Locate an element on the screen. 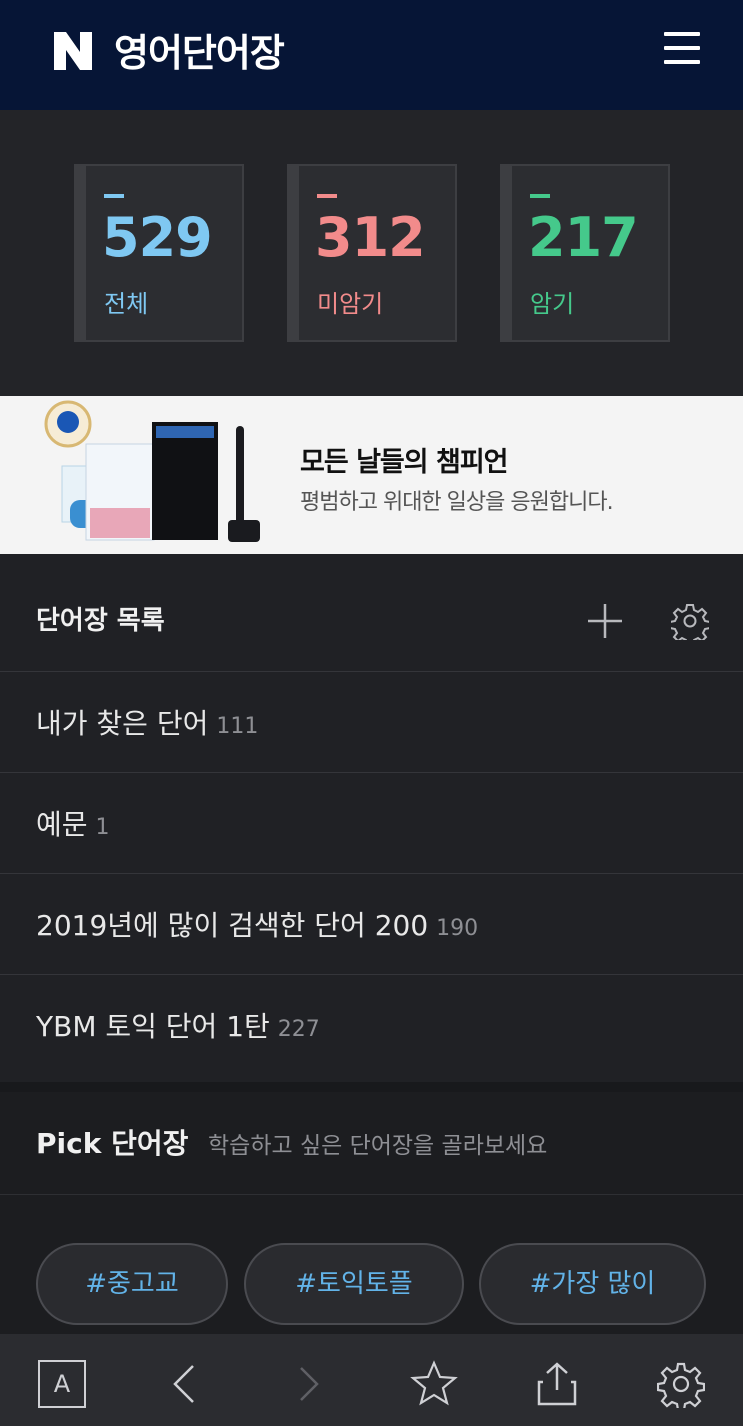 The width and height of the screenshot is (743, 1426). font-size-icon: A is located at coordinates (62, 1384).